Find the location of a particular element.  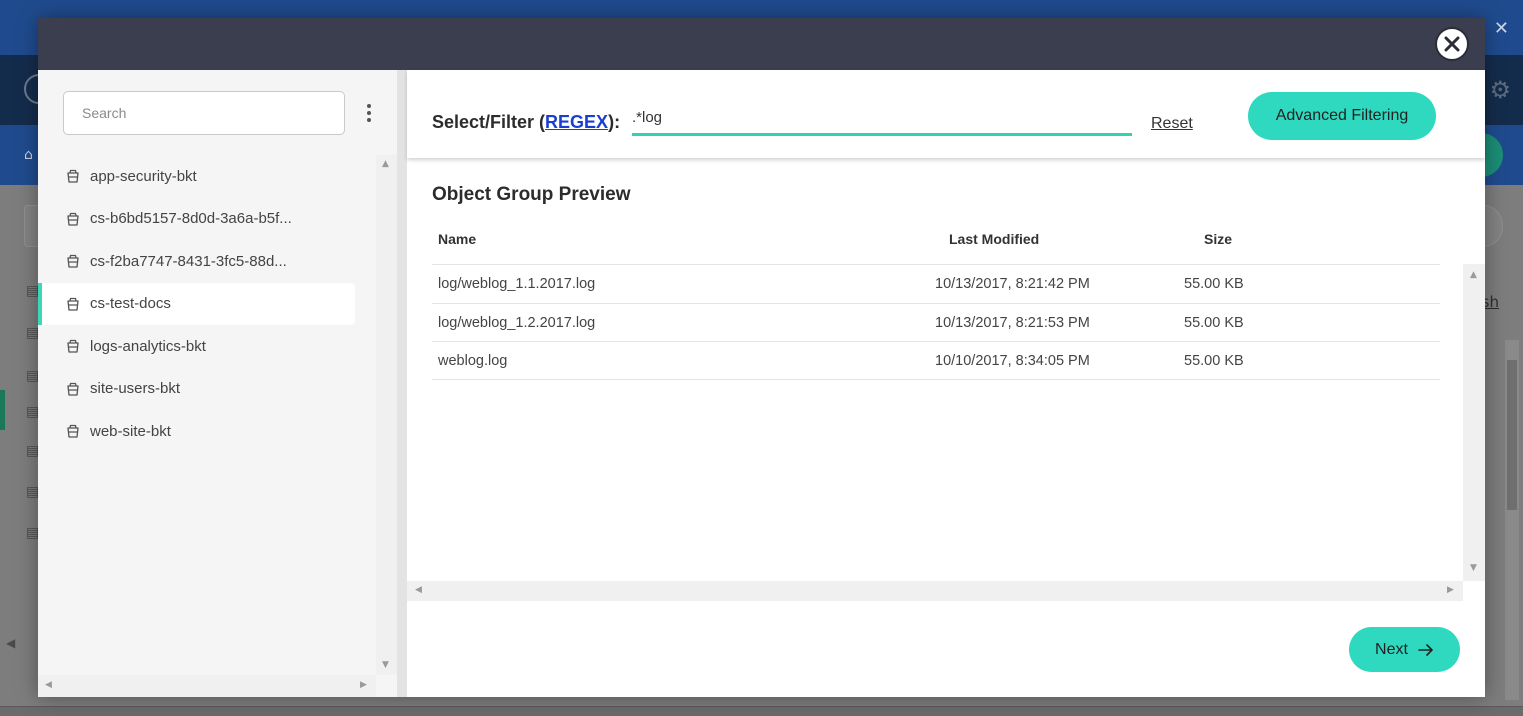

background-gear-icon: ⚙ is located at coordinates (1500, 90).